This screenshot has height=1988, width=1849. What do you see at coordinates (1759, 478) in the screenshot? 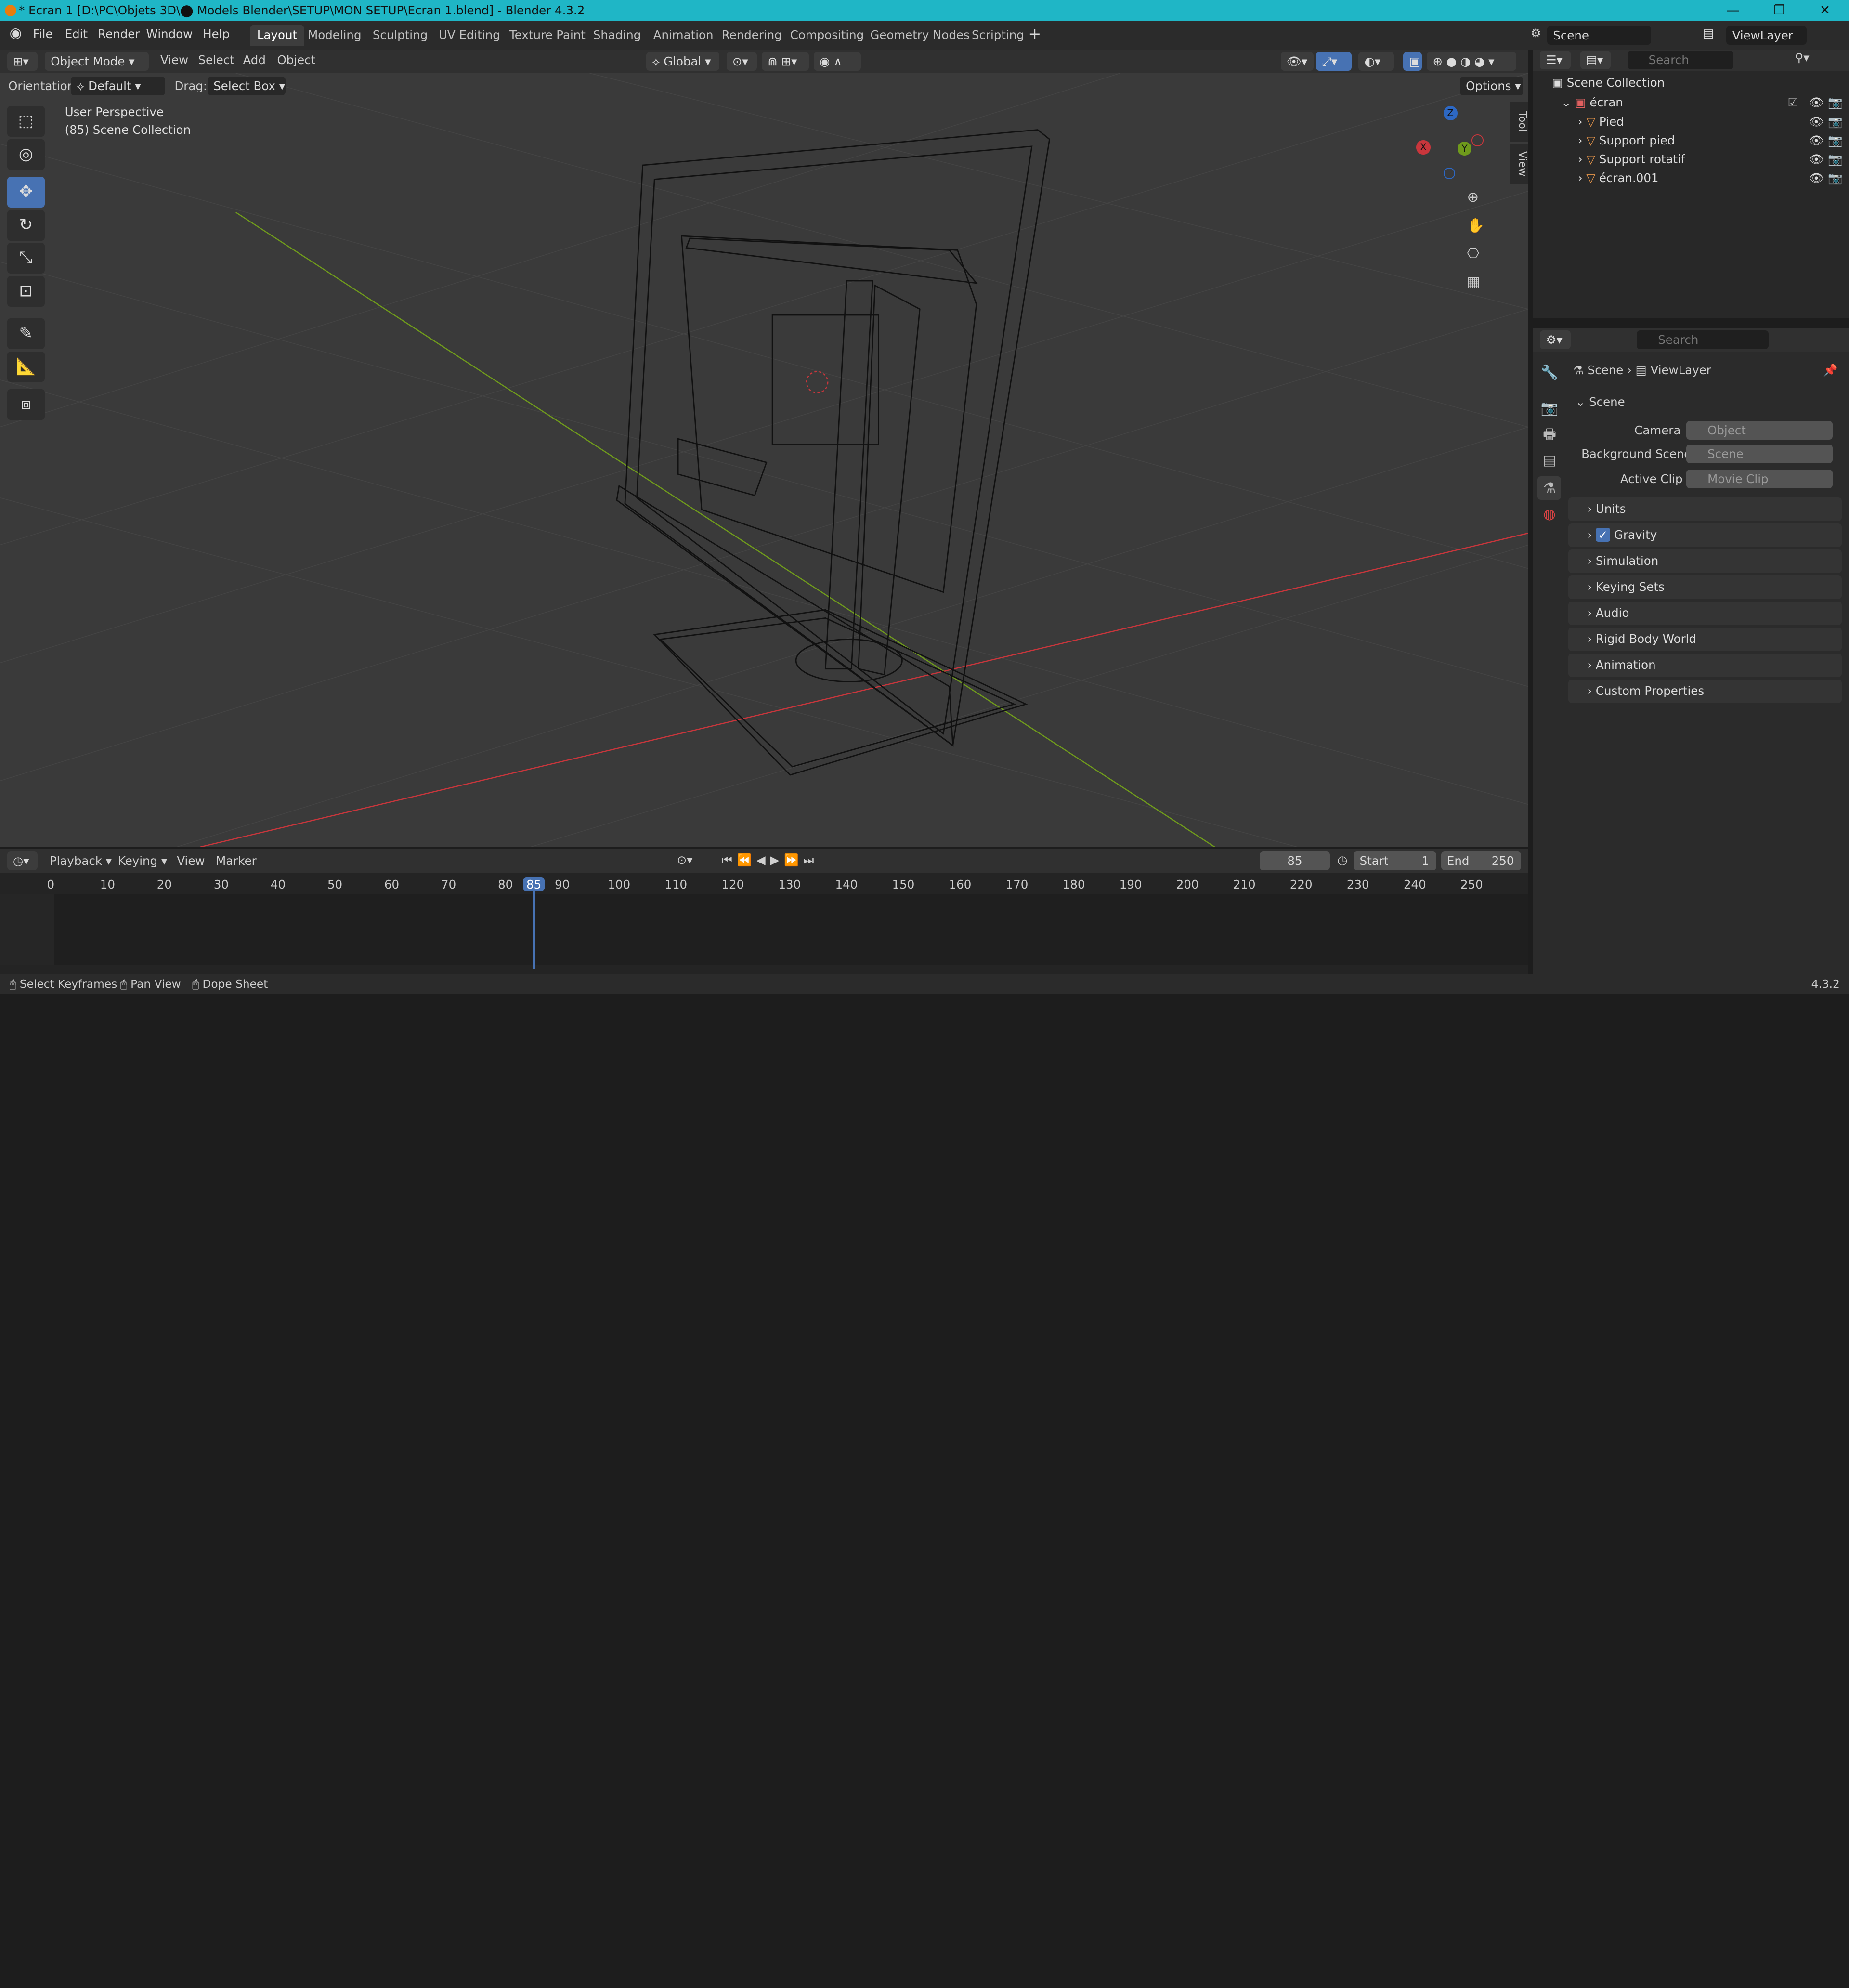
I see `active-clip-field: Movie Clip` at bounding box center [1759, 478].